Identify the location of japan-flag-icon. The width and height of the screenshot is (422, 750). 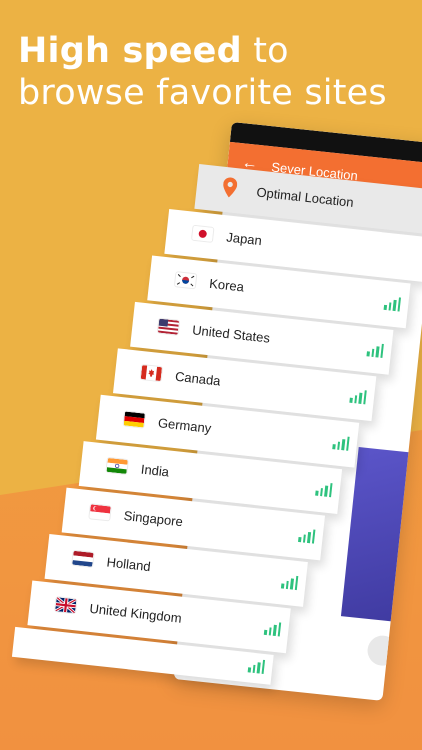
(203, 233).